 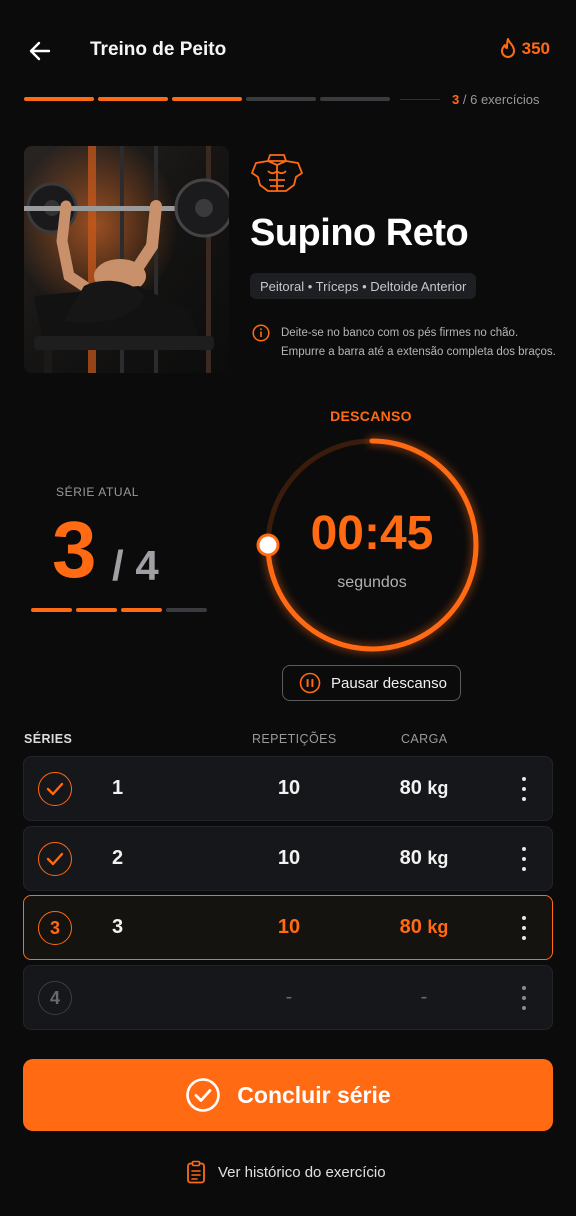 What do you see at coordinates (389, 683) in the screenshot?
I see `pause-rest-label: Pausar descanso` at bounding box center [389, 683].